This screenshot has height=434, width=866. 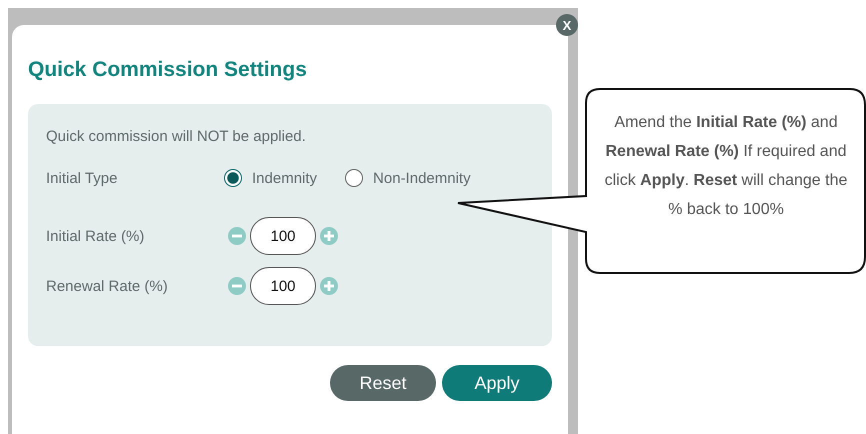 I want to click on radio-option: Indemnity, so click(x=271, y=178).